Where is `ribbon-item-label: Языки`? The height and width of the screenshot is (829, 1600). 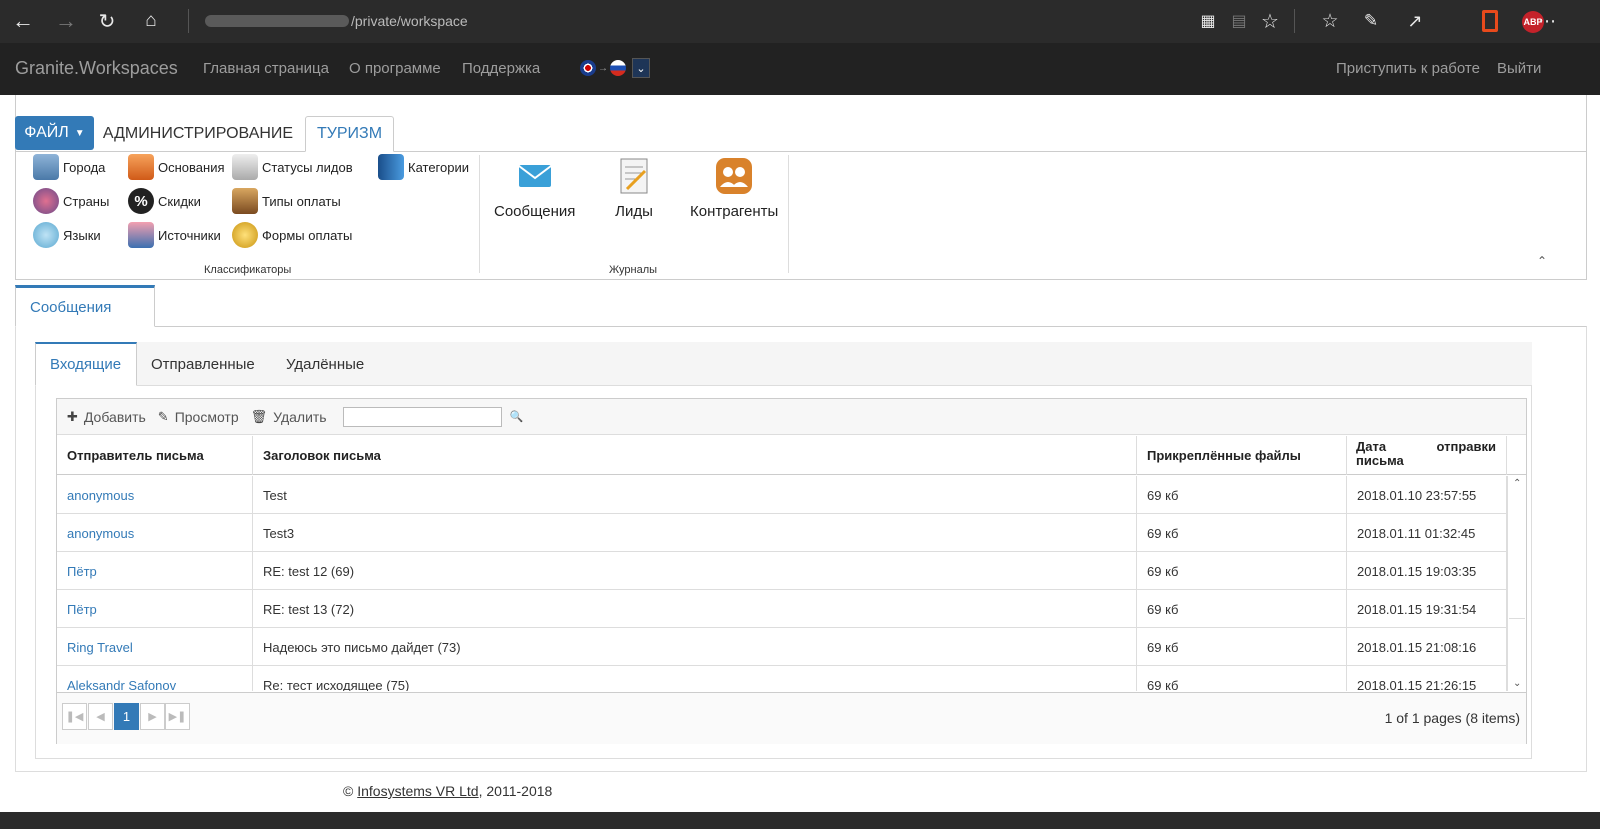
ribbon-item-label: Языки is located at coordinates (82, 235).